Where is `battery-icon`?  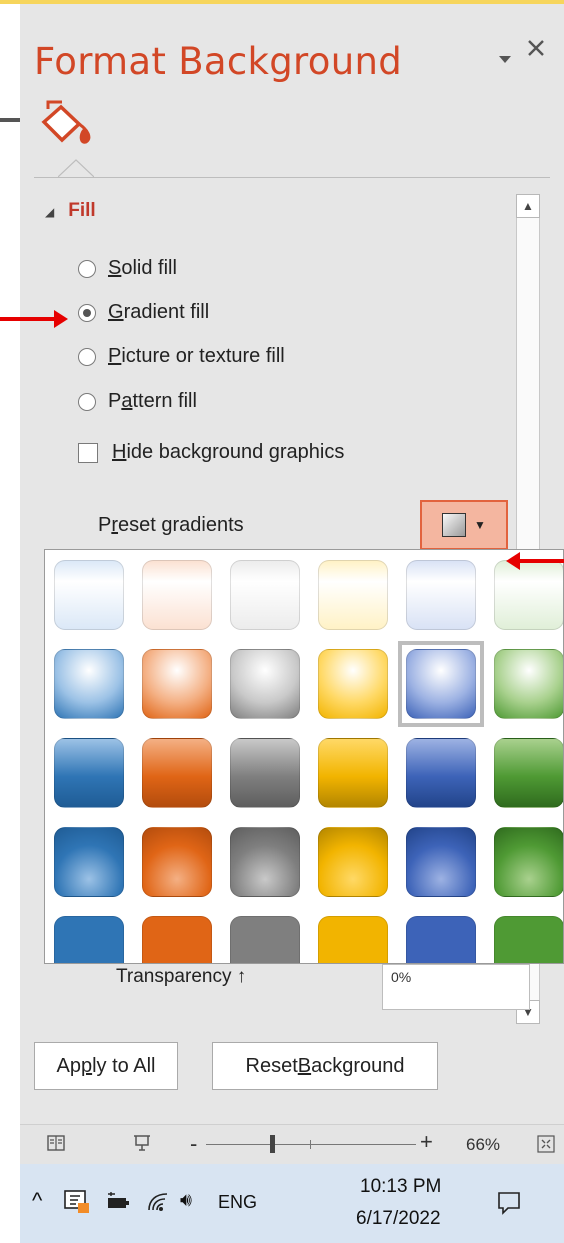
battery-icon is located at coordinates (119, 1202).